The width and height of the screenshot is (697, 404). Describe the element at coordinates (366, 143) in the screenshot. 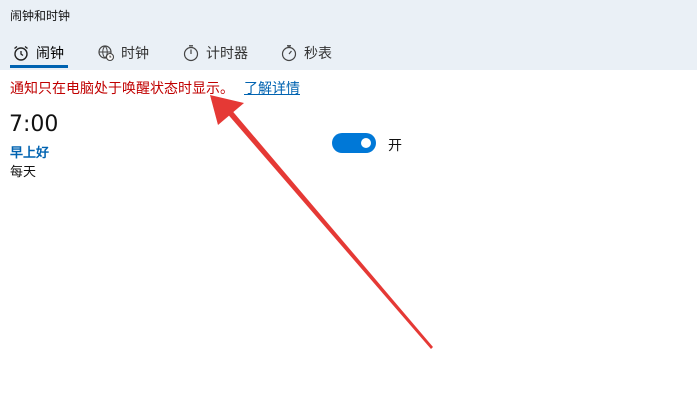

I see `toggle-knob` at that location.